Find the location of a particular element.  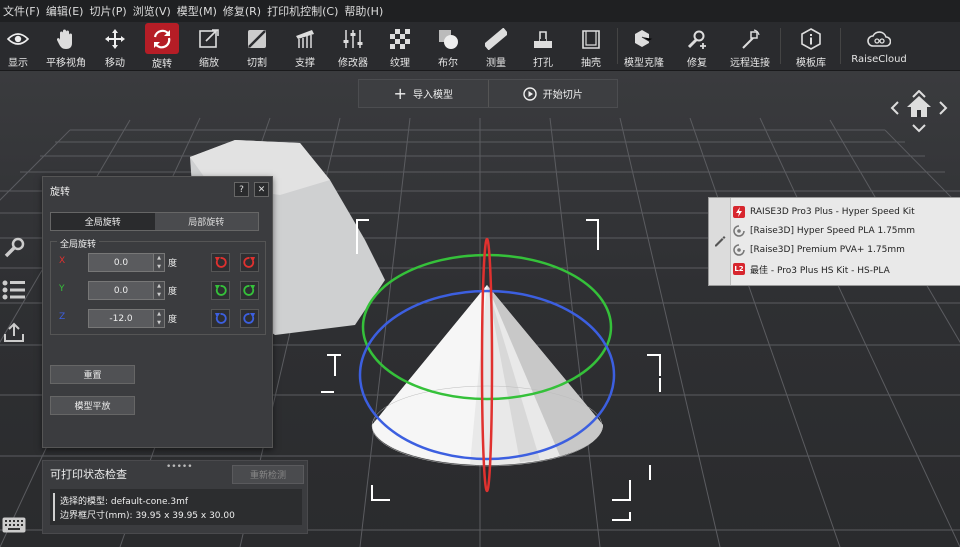

measure-button: 测量 is located at coordinates (496, 46).